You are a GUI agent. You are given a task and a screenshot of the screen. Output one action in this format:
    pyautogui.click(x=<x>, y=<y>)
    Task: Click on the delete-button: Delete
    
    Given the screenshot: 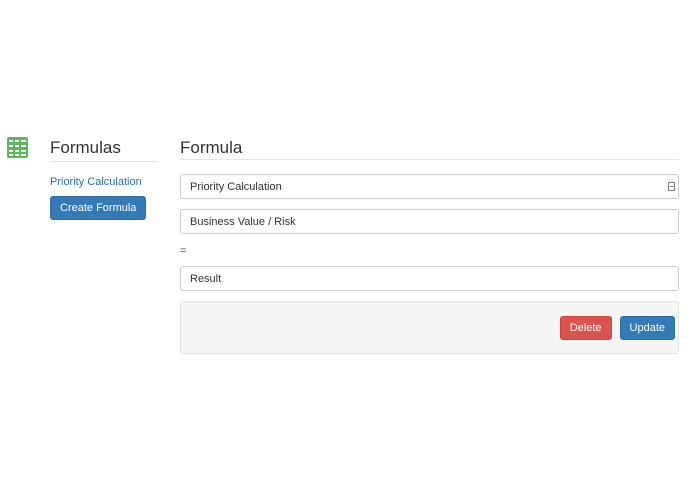 What is the action you would take?
    pyautogui.click(x=585, y=327)
    